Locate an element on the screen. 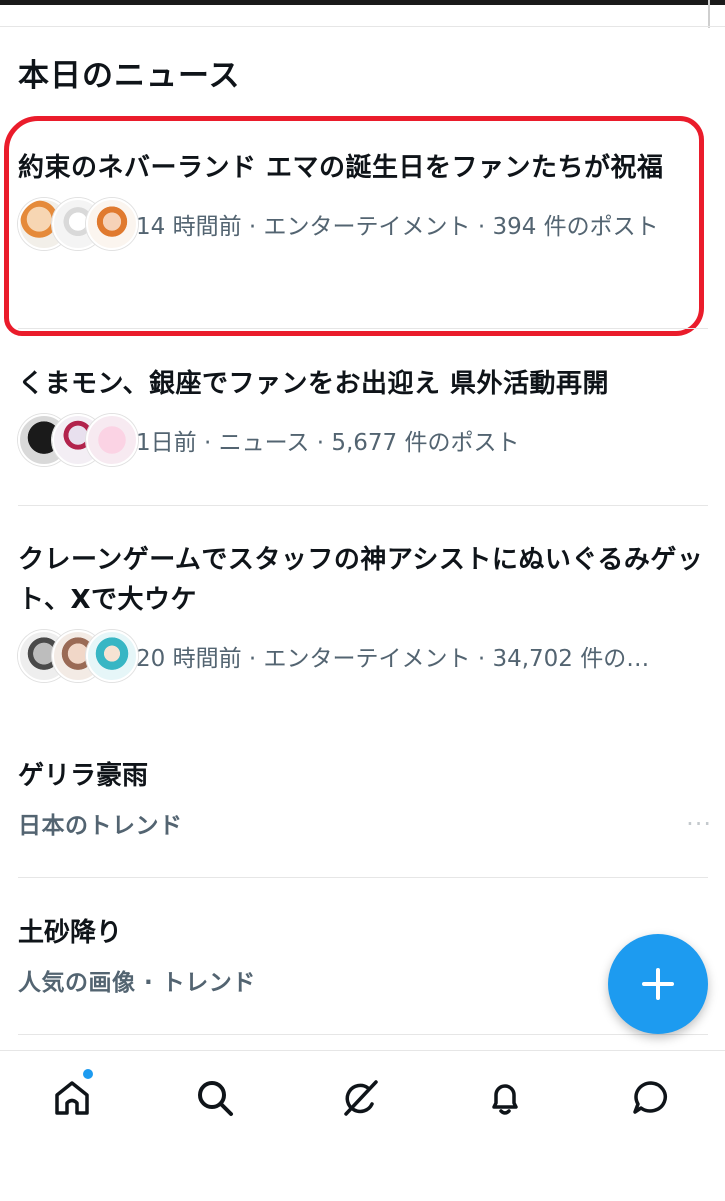 This screenshot has width=725, height=1201. search-icon is located at coordinates (215, 1098).